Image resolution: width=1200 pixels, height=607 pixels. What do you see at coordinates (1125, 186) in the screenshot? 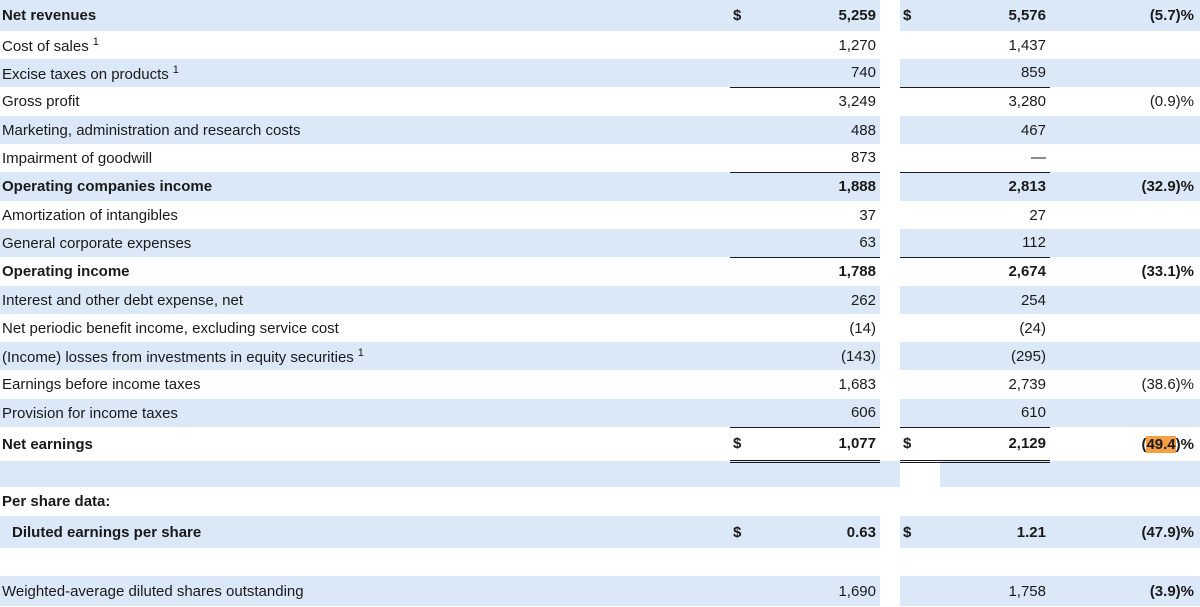
I see `percent-change: (32.9)%` at bounding box center [1125, 186].